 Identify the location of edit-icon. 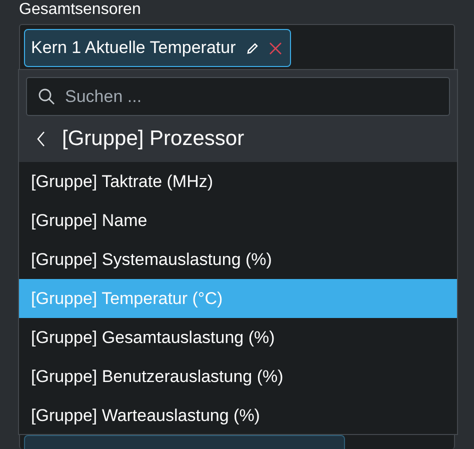
(252, 48).